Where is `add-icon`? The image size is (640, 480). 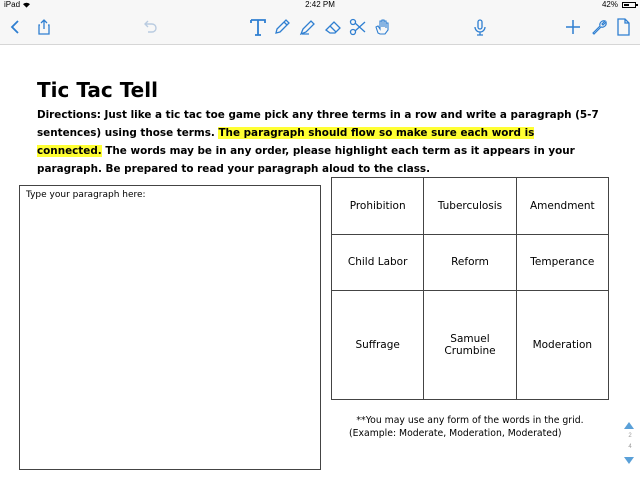
add-icon is located at coordinates (573, 27).